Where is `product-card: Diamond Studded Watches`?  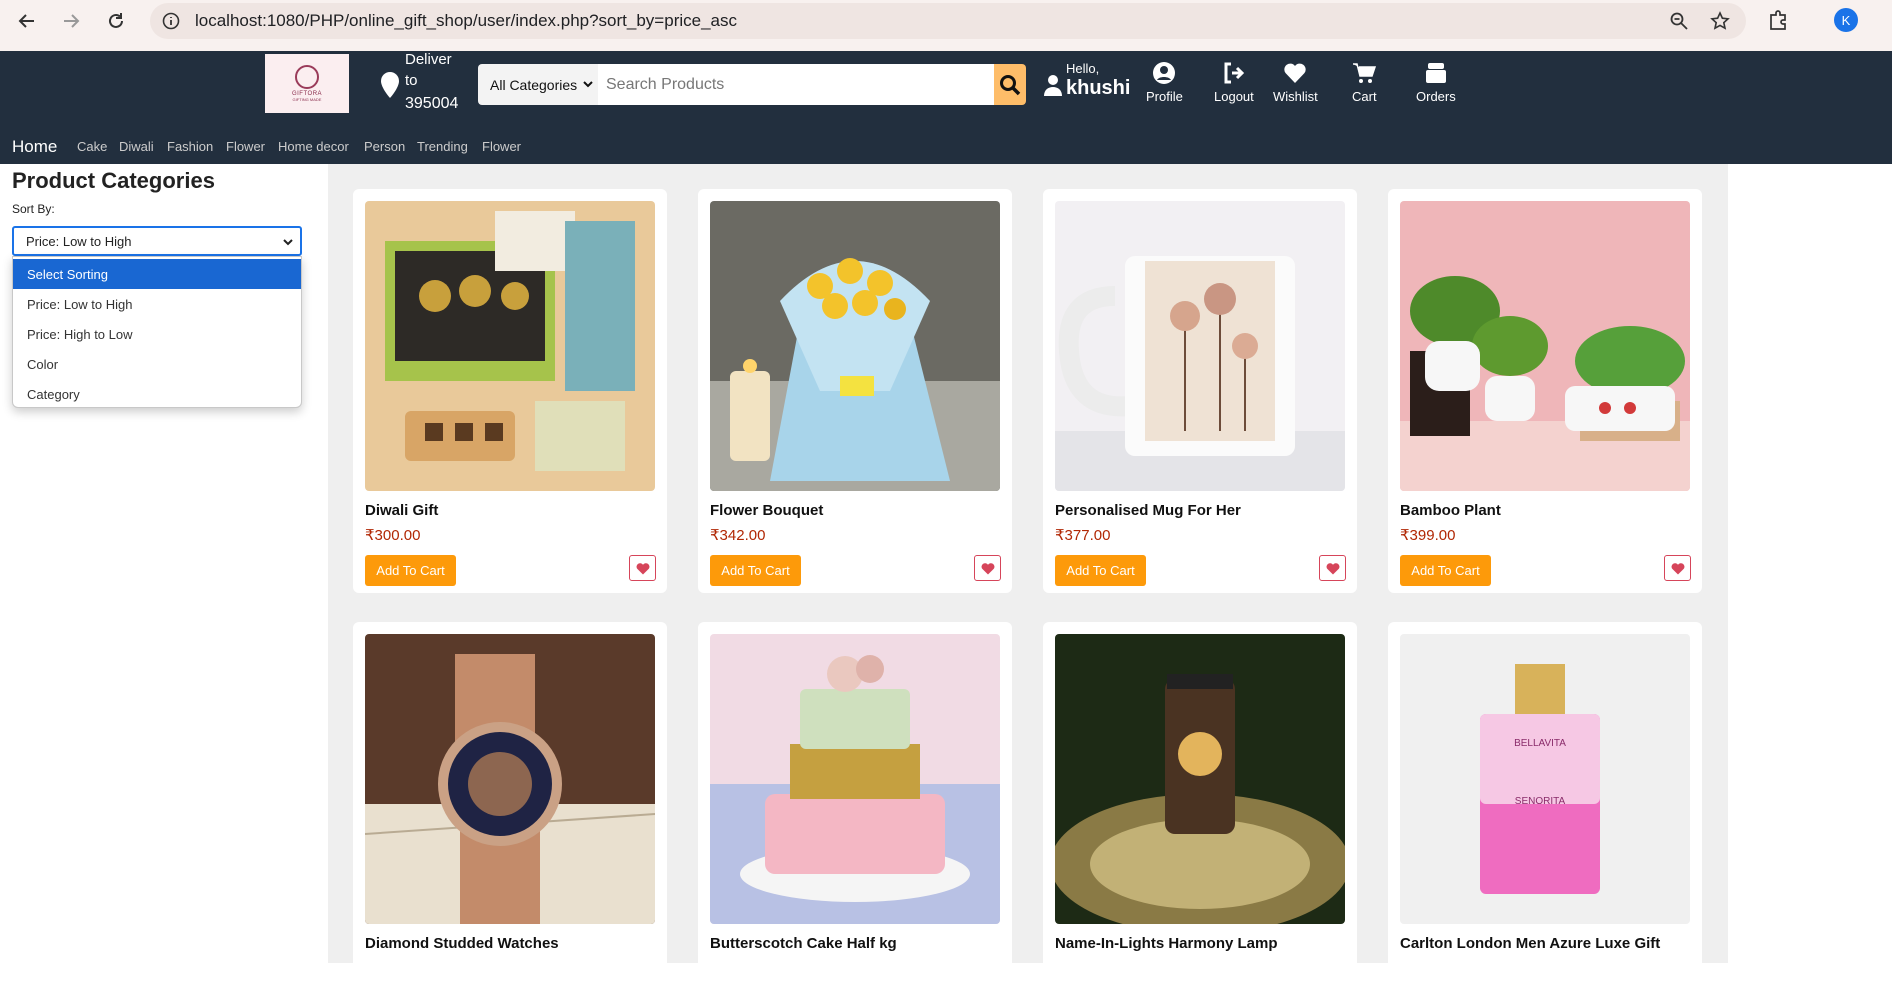
product-card: Diamond Studded Watches is located at coordinates (510, 802).